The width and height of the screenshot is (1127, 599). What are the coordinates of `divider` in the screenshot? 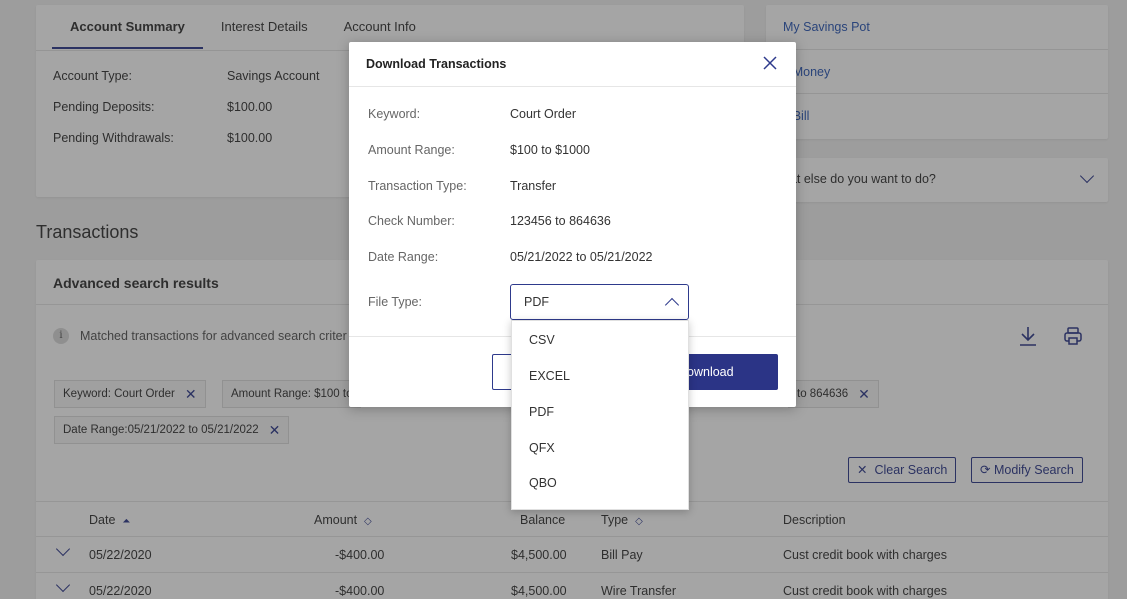 It's located at (572, 86).